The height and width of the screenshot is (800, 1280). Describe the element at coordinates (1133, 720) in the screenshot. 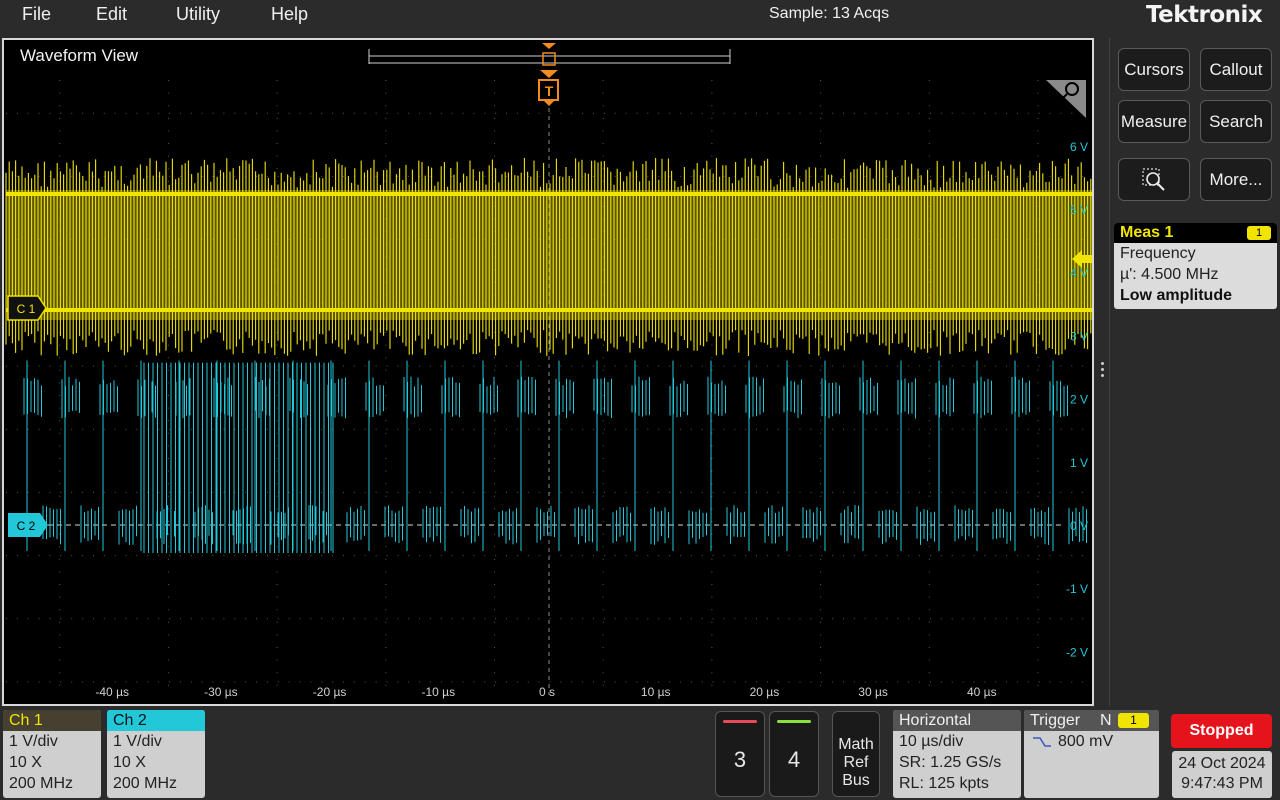

I see `trigger-source-badge: 1` at that location.